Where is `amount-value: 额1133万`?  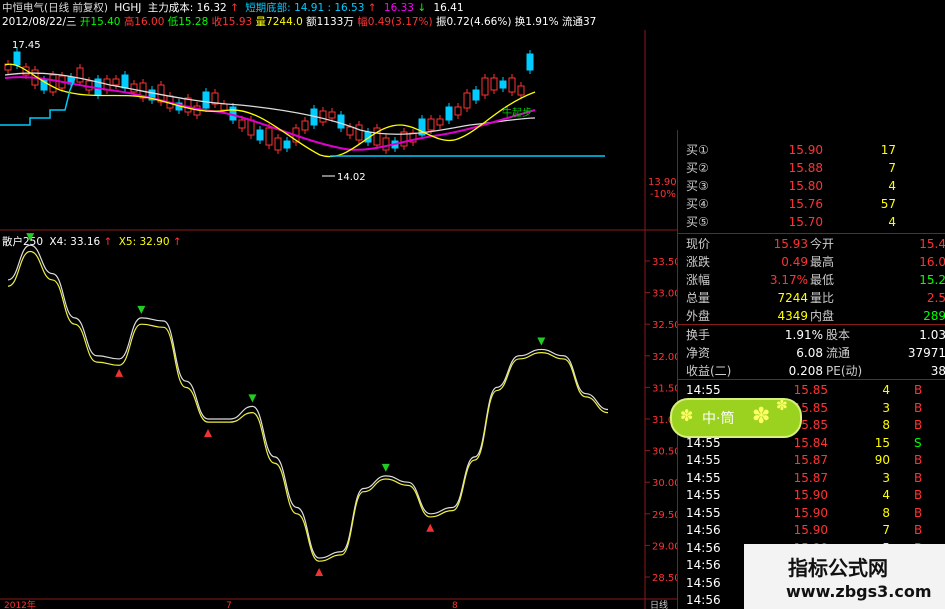 amount-value: 额1133万 is located at coordinates (330, 22).